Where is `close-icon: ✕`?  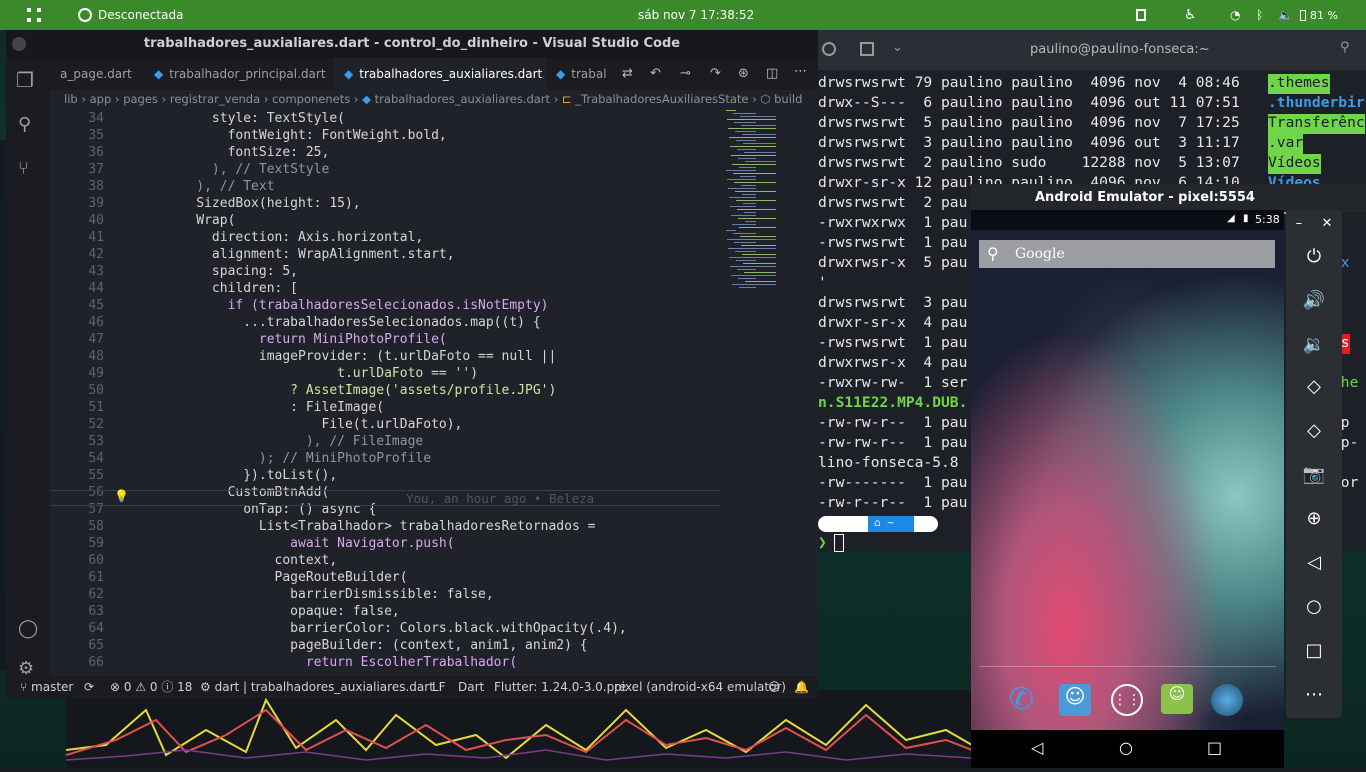
close-icon: ✕ is located at coordinates (1326, 223).